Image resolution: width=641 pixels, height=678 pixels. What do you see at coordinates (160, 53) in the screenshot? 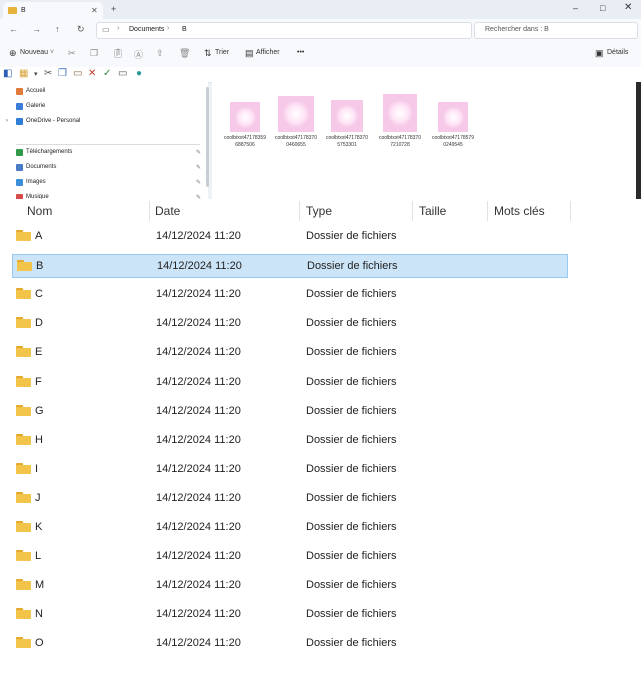
I see `share-icon: ⇪` at bounding box center [160, 53].